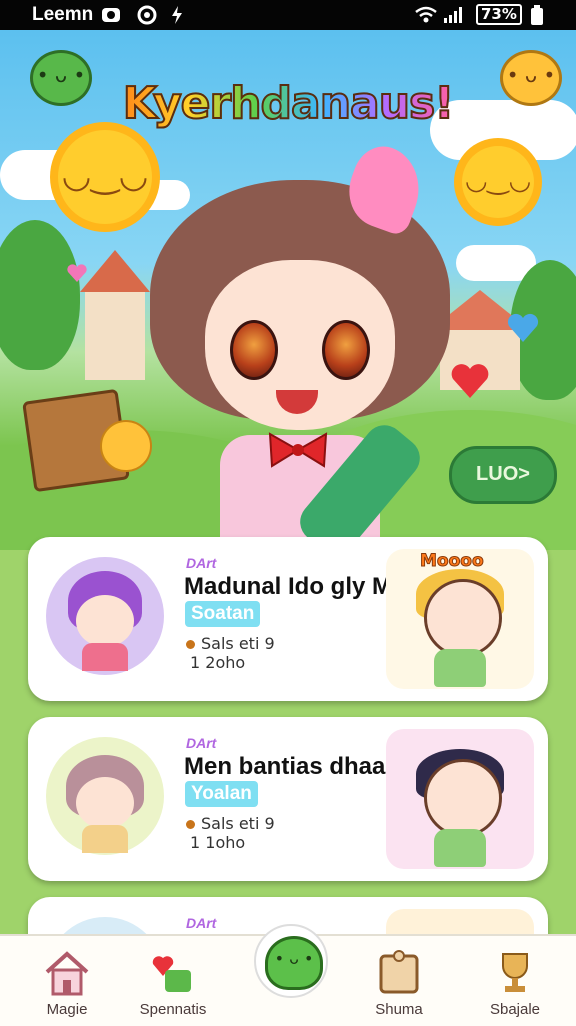 The width and height of the screenshot is (576, 1026). Describe the element at coordinates (298, 586) in the screenshot. I see `card-title: Madunal Ido gly MM` at that location.